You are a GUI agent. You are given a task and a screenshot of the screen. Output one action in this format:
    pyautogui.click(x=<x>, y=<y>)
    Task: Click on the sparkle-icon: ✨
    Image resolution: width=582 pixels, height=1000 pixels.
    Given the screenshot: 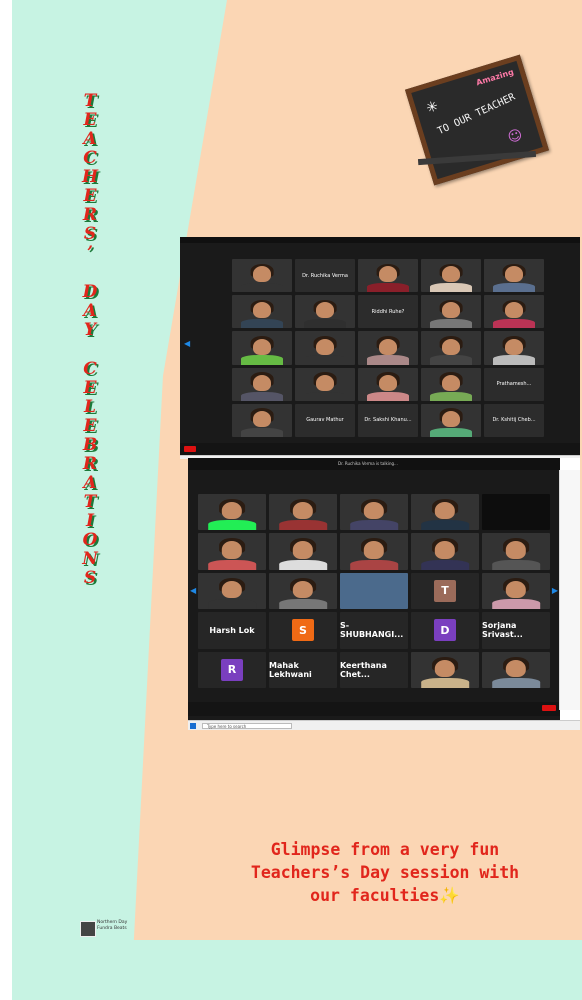 What is the action you would take?
    pyautogui.click(x=449, y=895)
    